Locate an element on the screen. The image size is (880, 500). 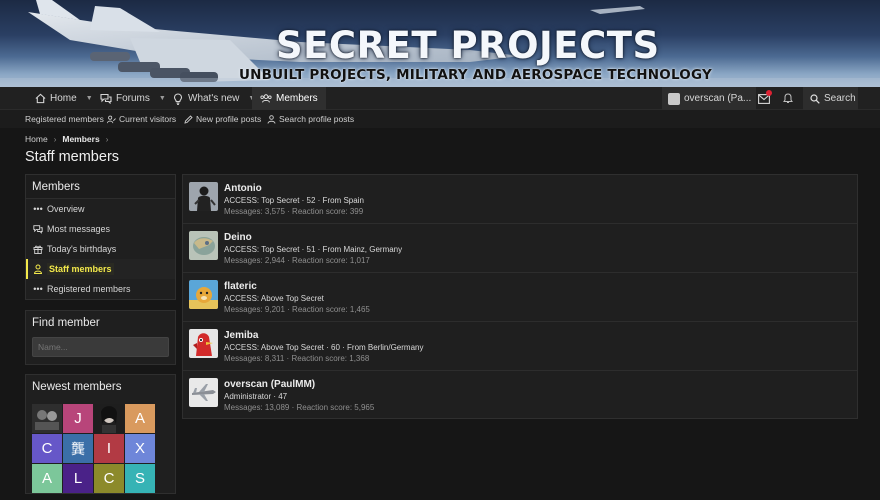
sidebar-item-registered-members: ••• Registered members is located at coordinates (100, 289).